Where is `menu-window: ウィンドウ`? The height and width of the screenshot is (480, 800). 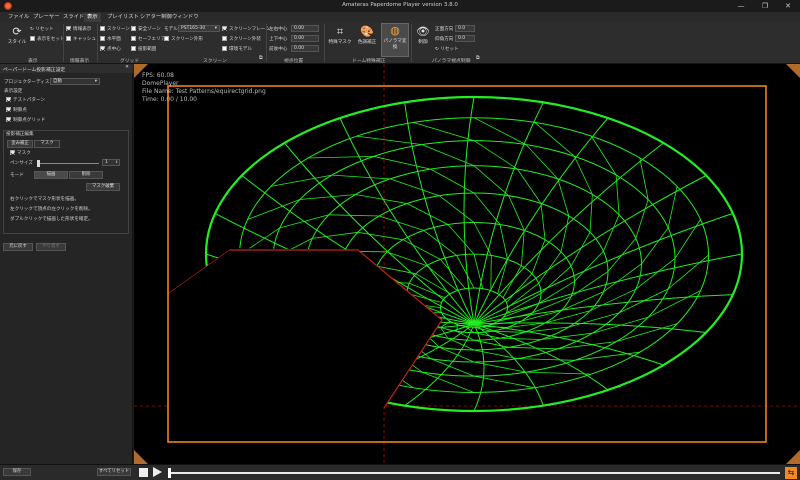
menu-window: ウィンドウ is located at coordinates (185, 17).